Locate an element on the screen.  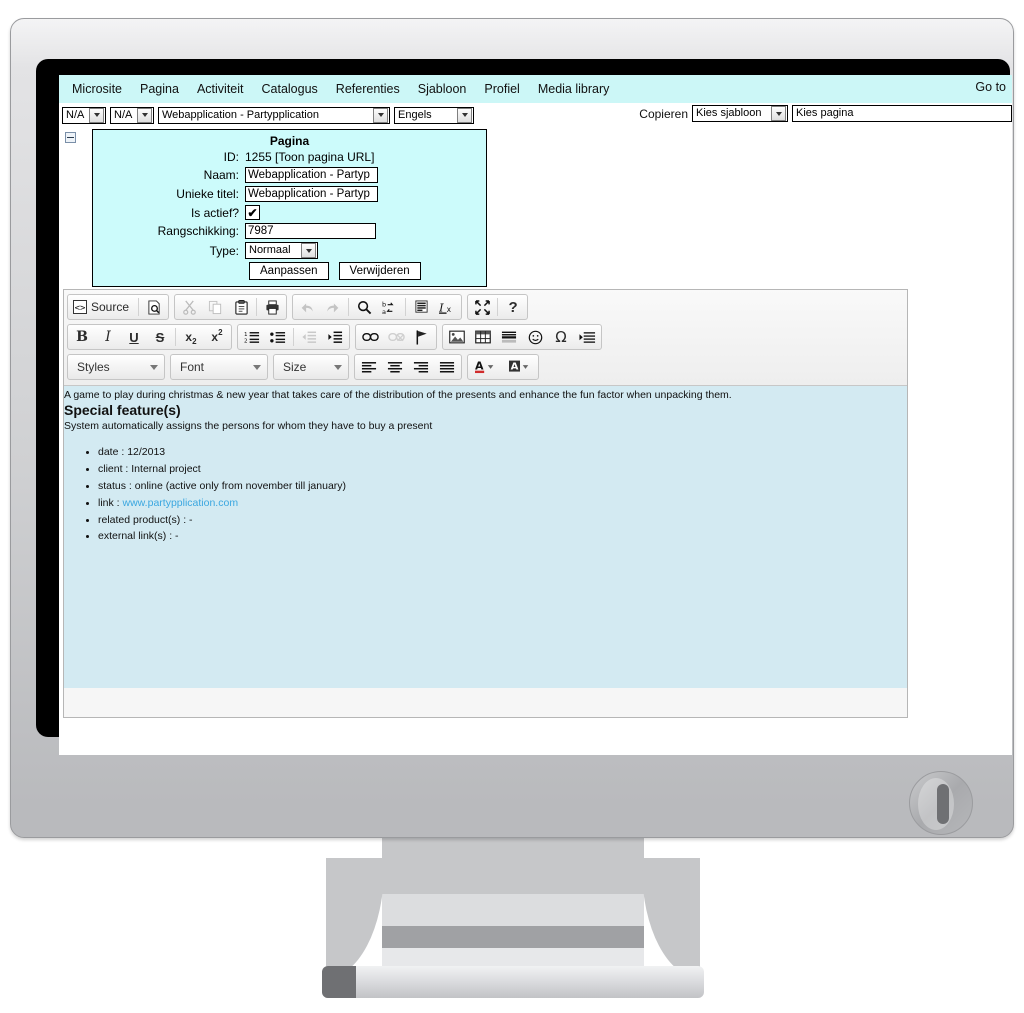
language-select: Engels is located at coordinates (434, 115).